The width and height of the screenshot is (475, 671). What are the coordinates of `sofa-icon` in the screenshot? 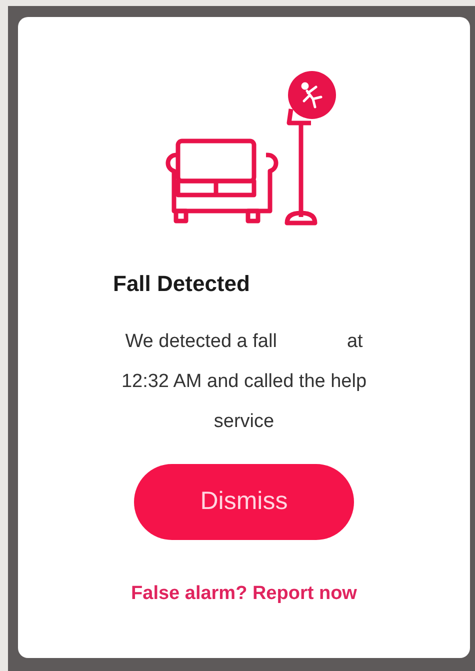 It's located at (222, 181).